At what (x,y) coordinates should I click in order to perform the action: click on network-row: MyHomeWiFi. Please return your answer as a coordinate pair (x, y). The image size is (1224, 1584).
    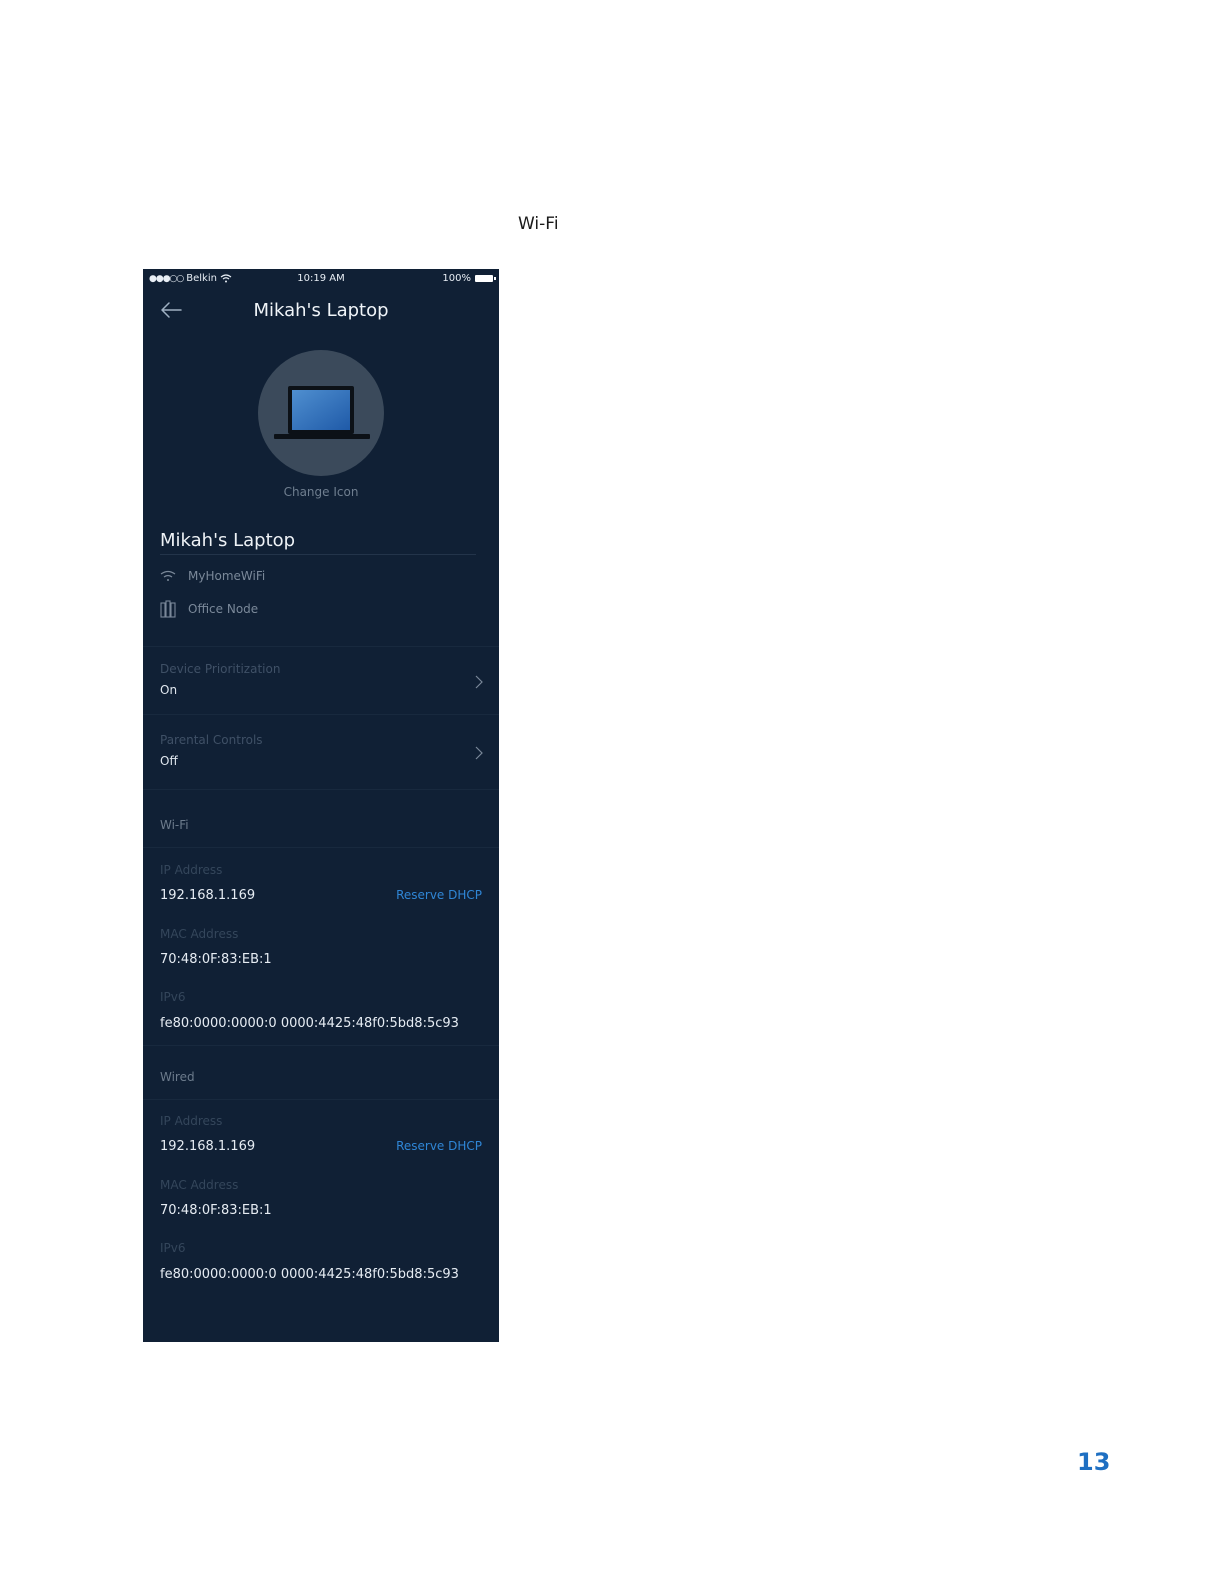
    Looking at the image, I should click on (212, 576).